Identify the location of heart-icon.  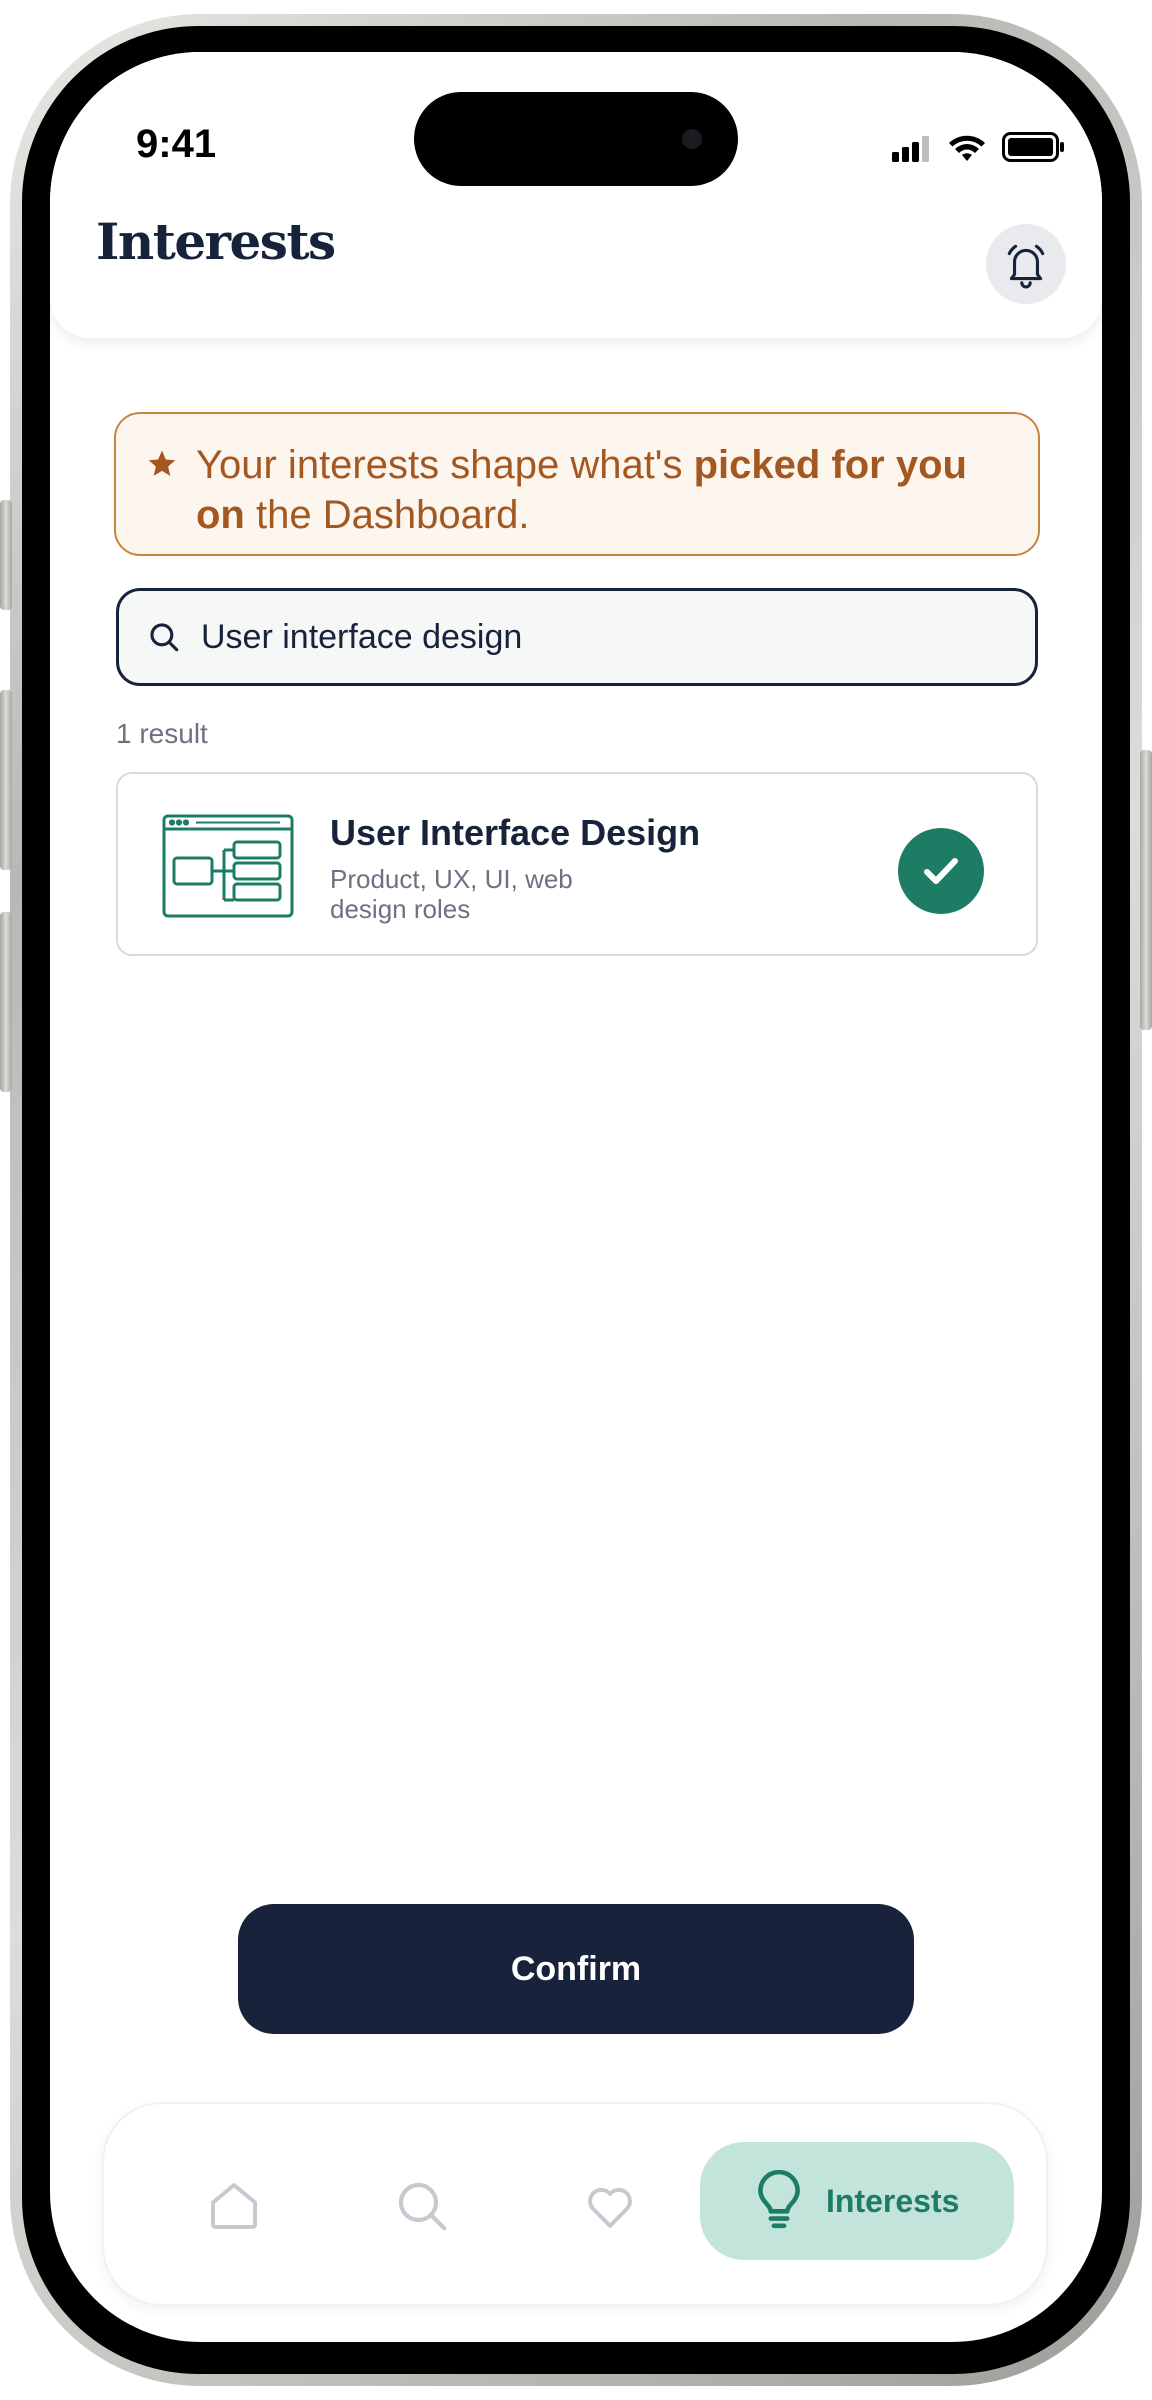
(610, 2207).